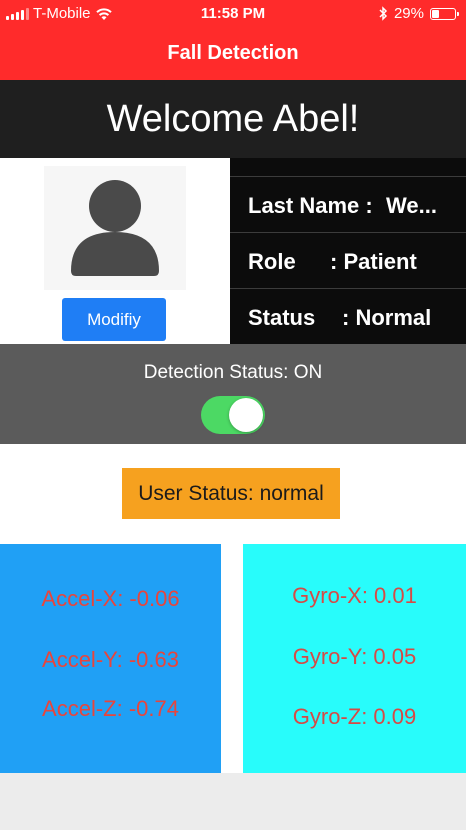 Image resolution: width=466 pixels, height=830 pixels. I want to click on gyroscope-panel: Gyro-X: 0.01 Gyro-Y: 0.05 Gyro-Z: 0.09, so click(354, 658).